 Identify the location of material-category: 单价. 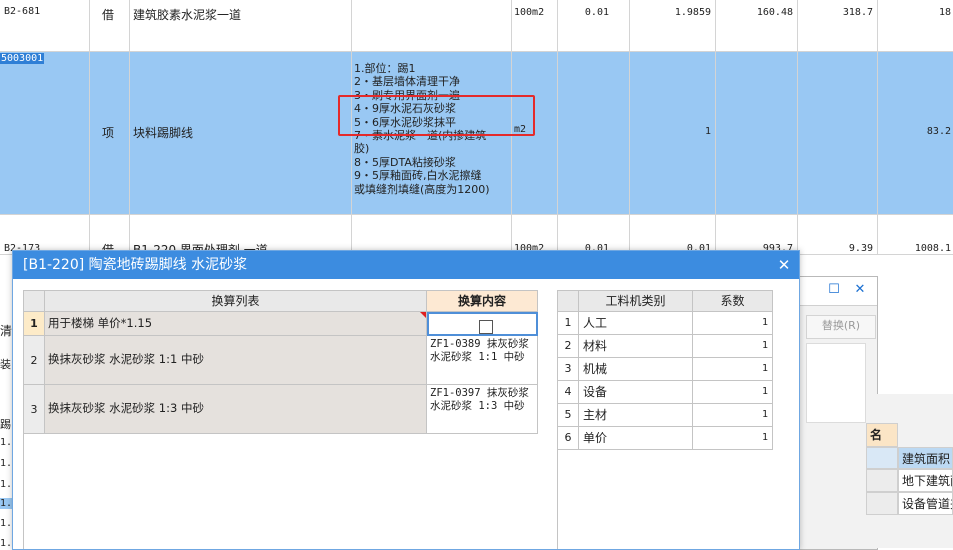
(636, 438).